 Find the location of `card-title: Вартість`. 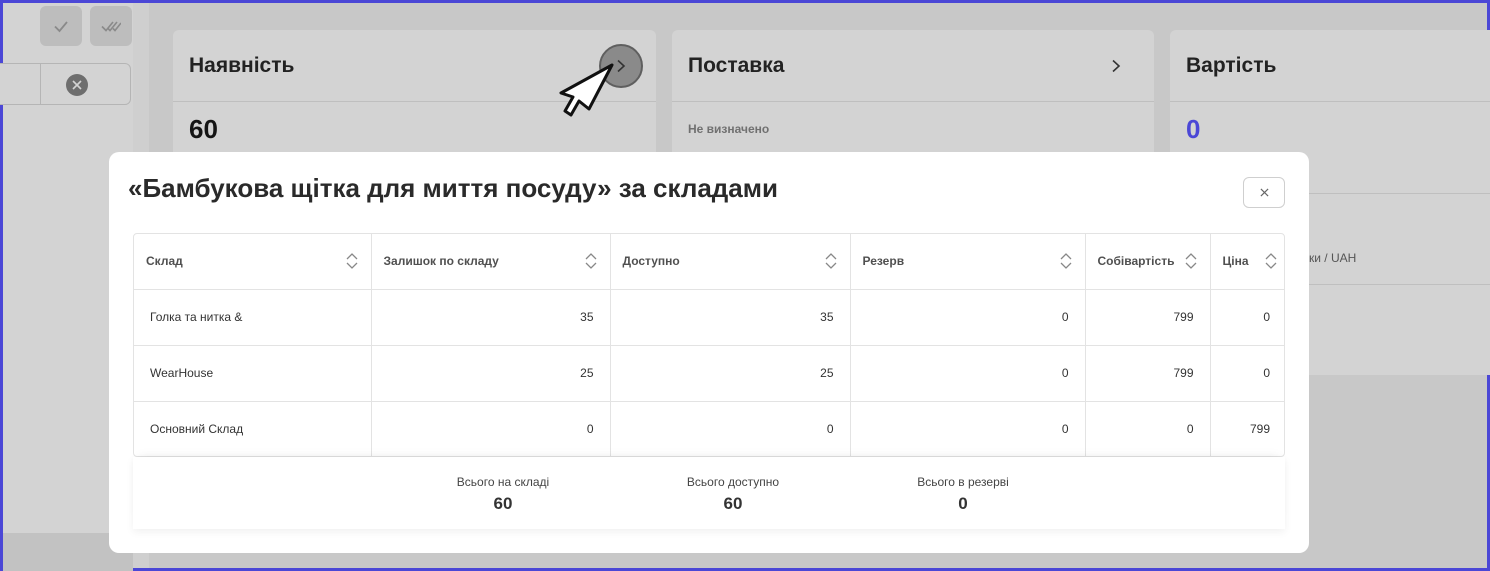

card-title: Вартість is located at coordinates (1231, 65).